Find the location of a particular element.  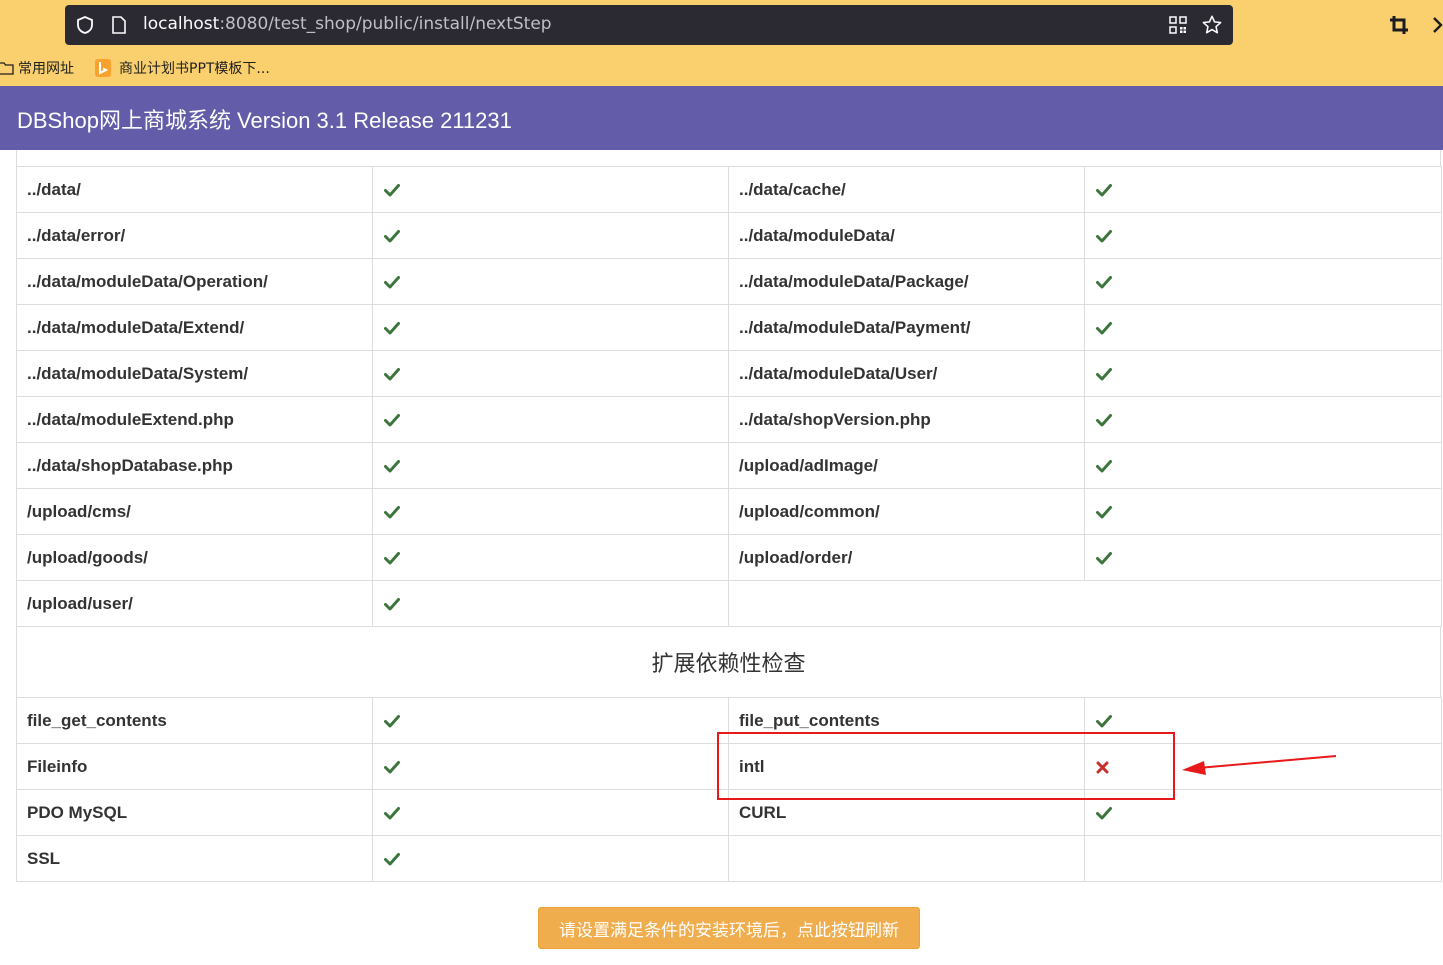

bookmark-common-sites: 常用网址 is located at coordinates (37, 68).